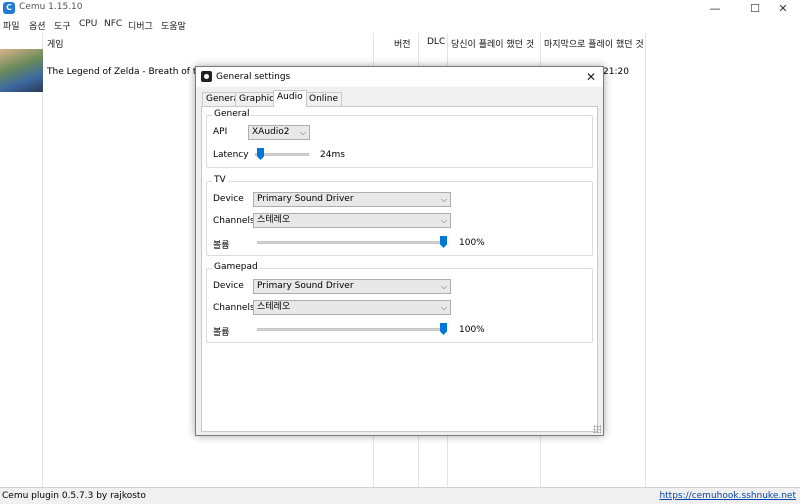 This screenshot has width=800, height=504. Describe the element at coordinates (253, 77) in the screenshot. I see `dialog-title: General settings` at that location.